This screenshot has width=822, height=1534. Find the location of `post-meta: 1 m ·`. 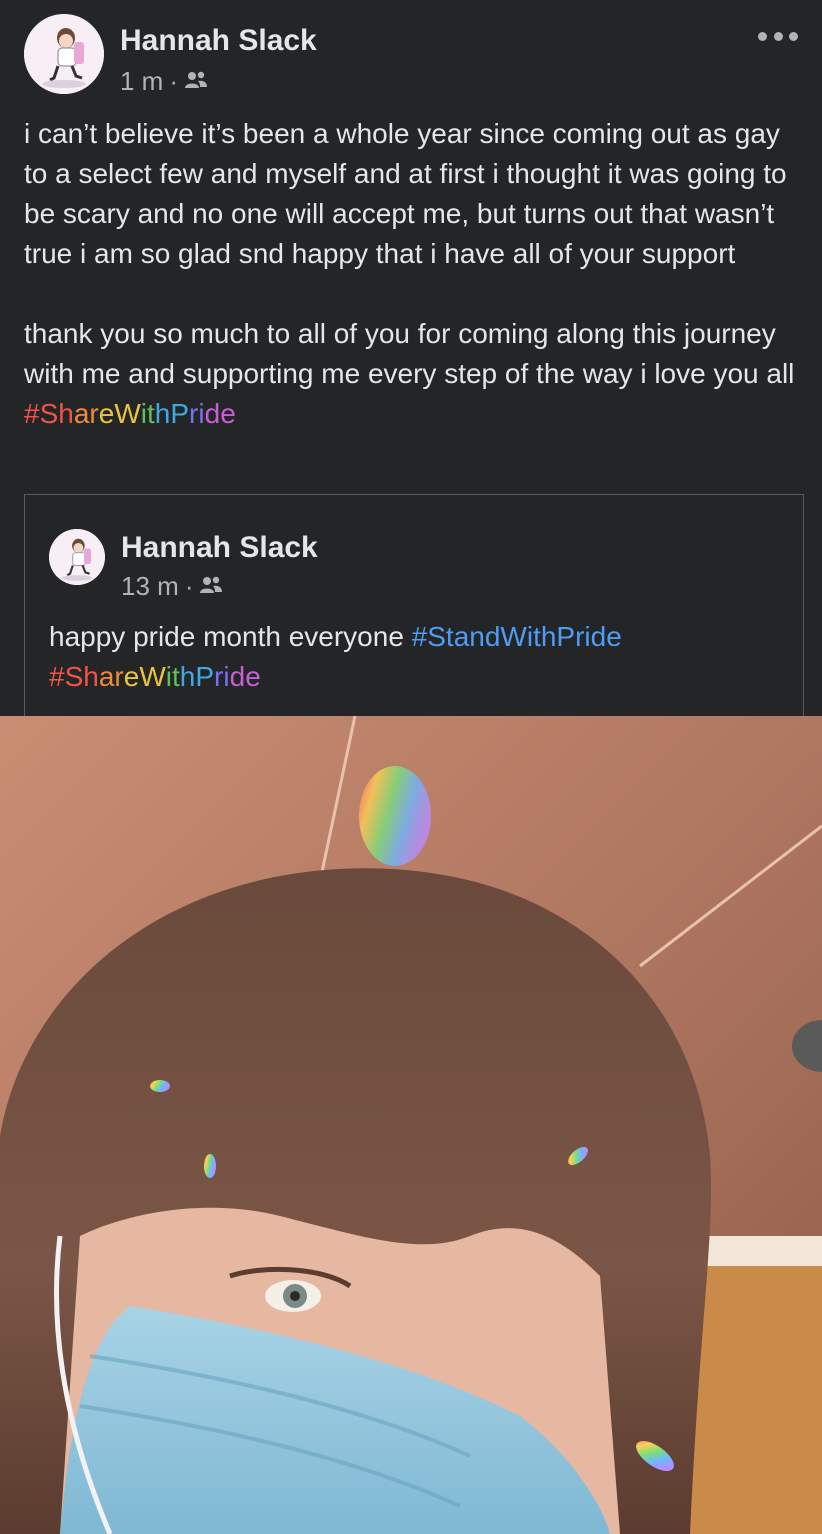

post-meta: 1 m · is located at coordinates (164, 81).